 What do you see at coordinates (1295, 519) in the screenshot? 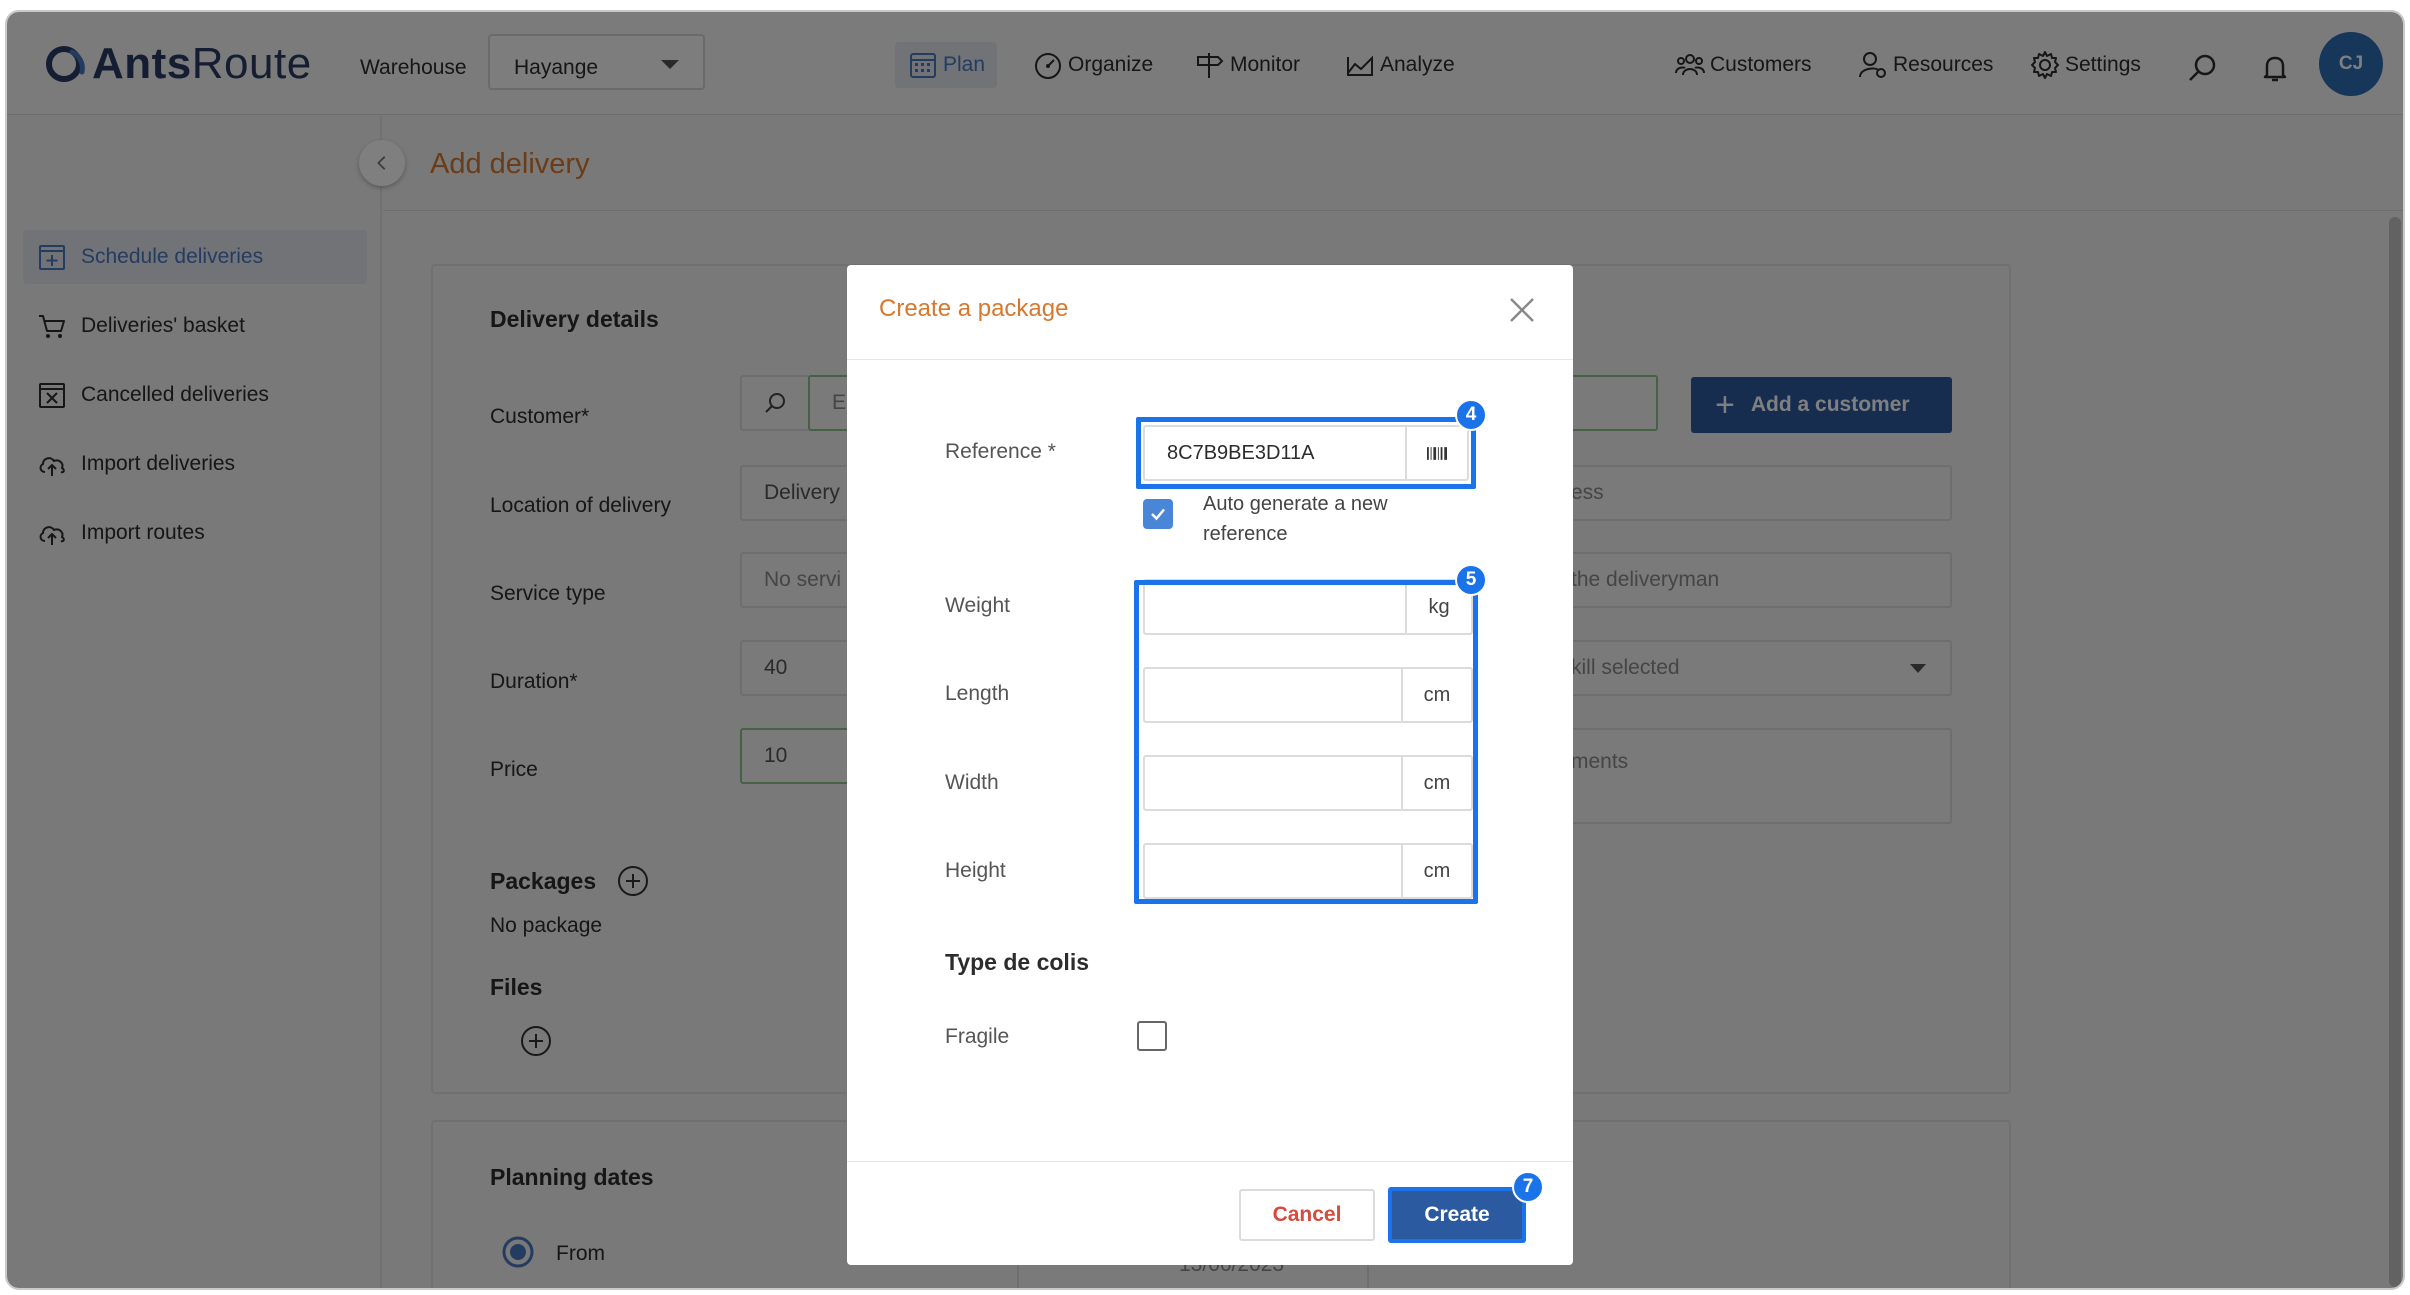
I see `auto-generate-label: Auto generate a new reference` at bounding box center [1295, 519].